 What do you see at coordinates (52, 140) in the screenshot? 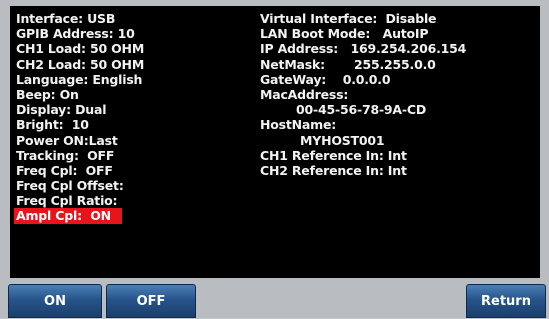
I see `power-on-label: Power ON:` at bounding box center [52, 140].